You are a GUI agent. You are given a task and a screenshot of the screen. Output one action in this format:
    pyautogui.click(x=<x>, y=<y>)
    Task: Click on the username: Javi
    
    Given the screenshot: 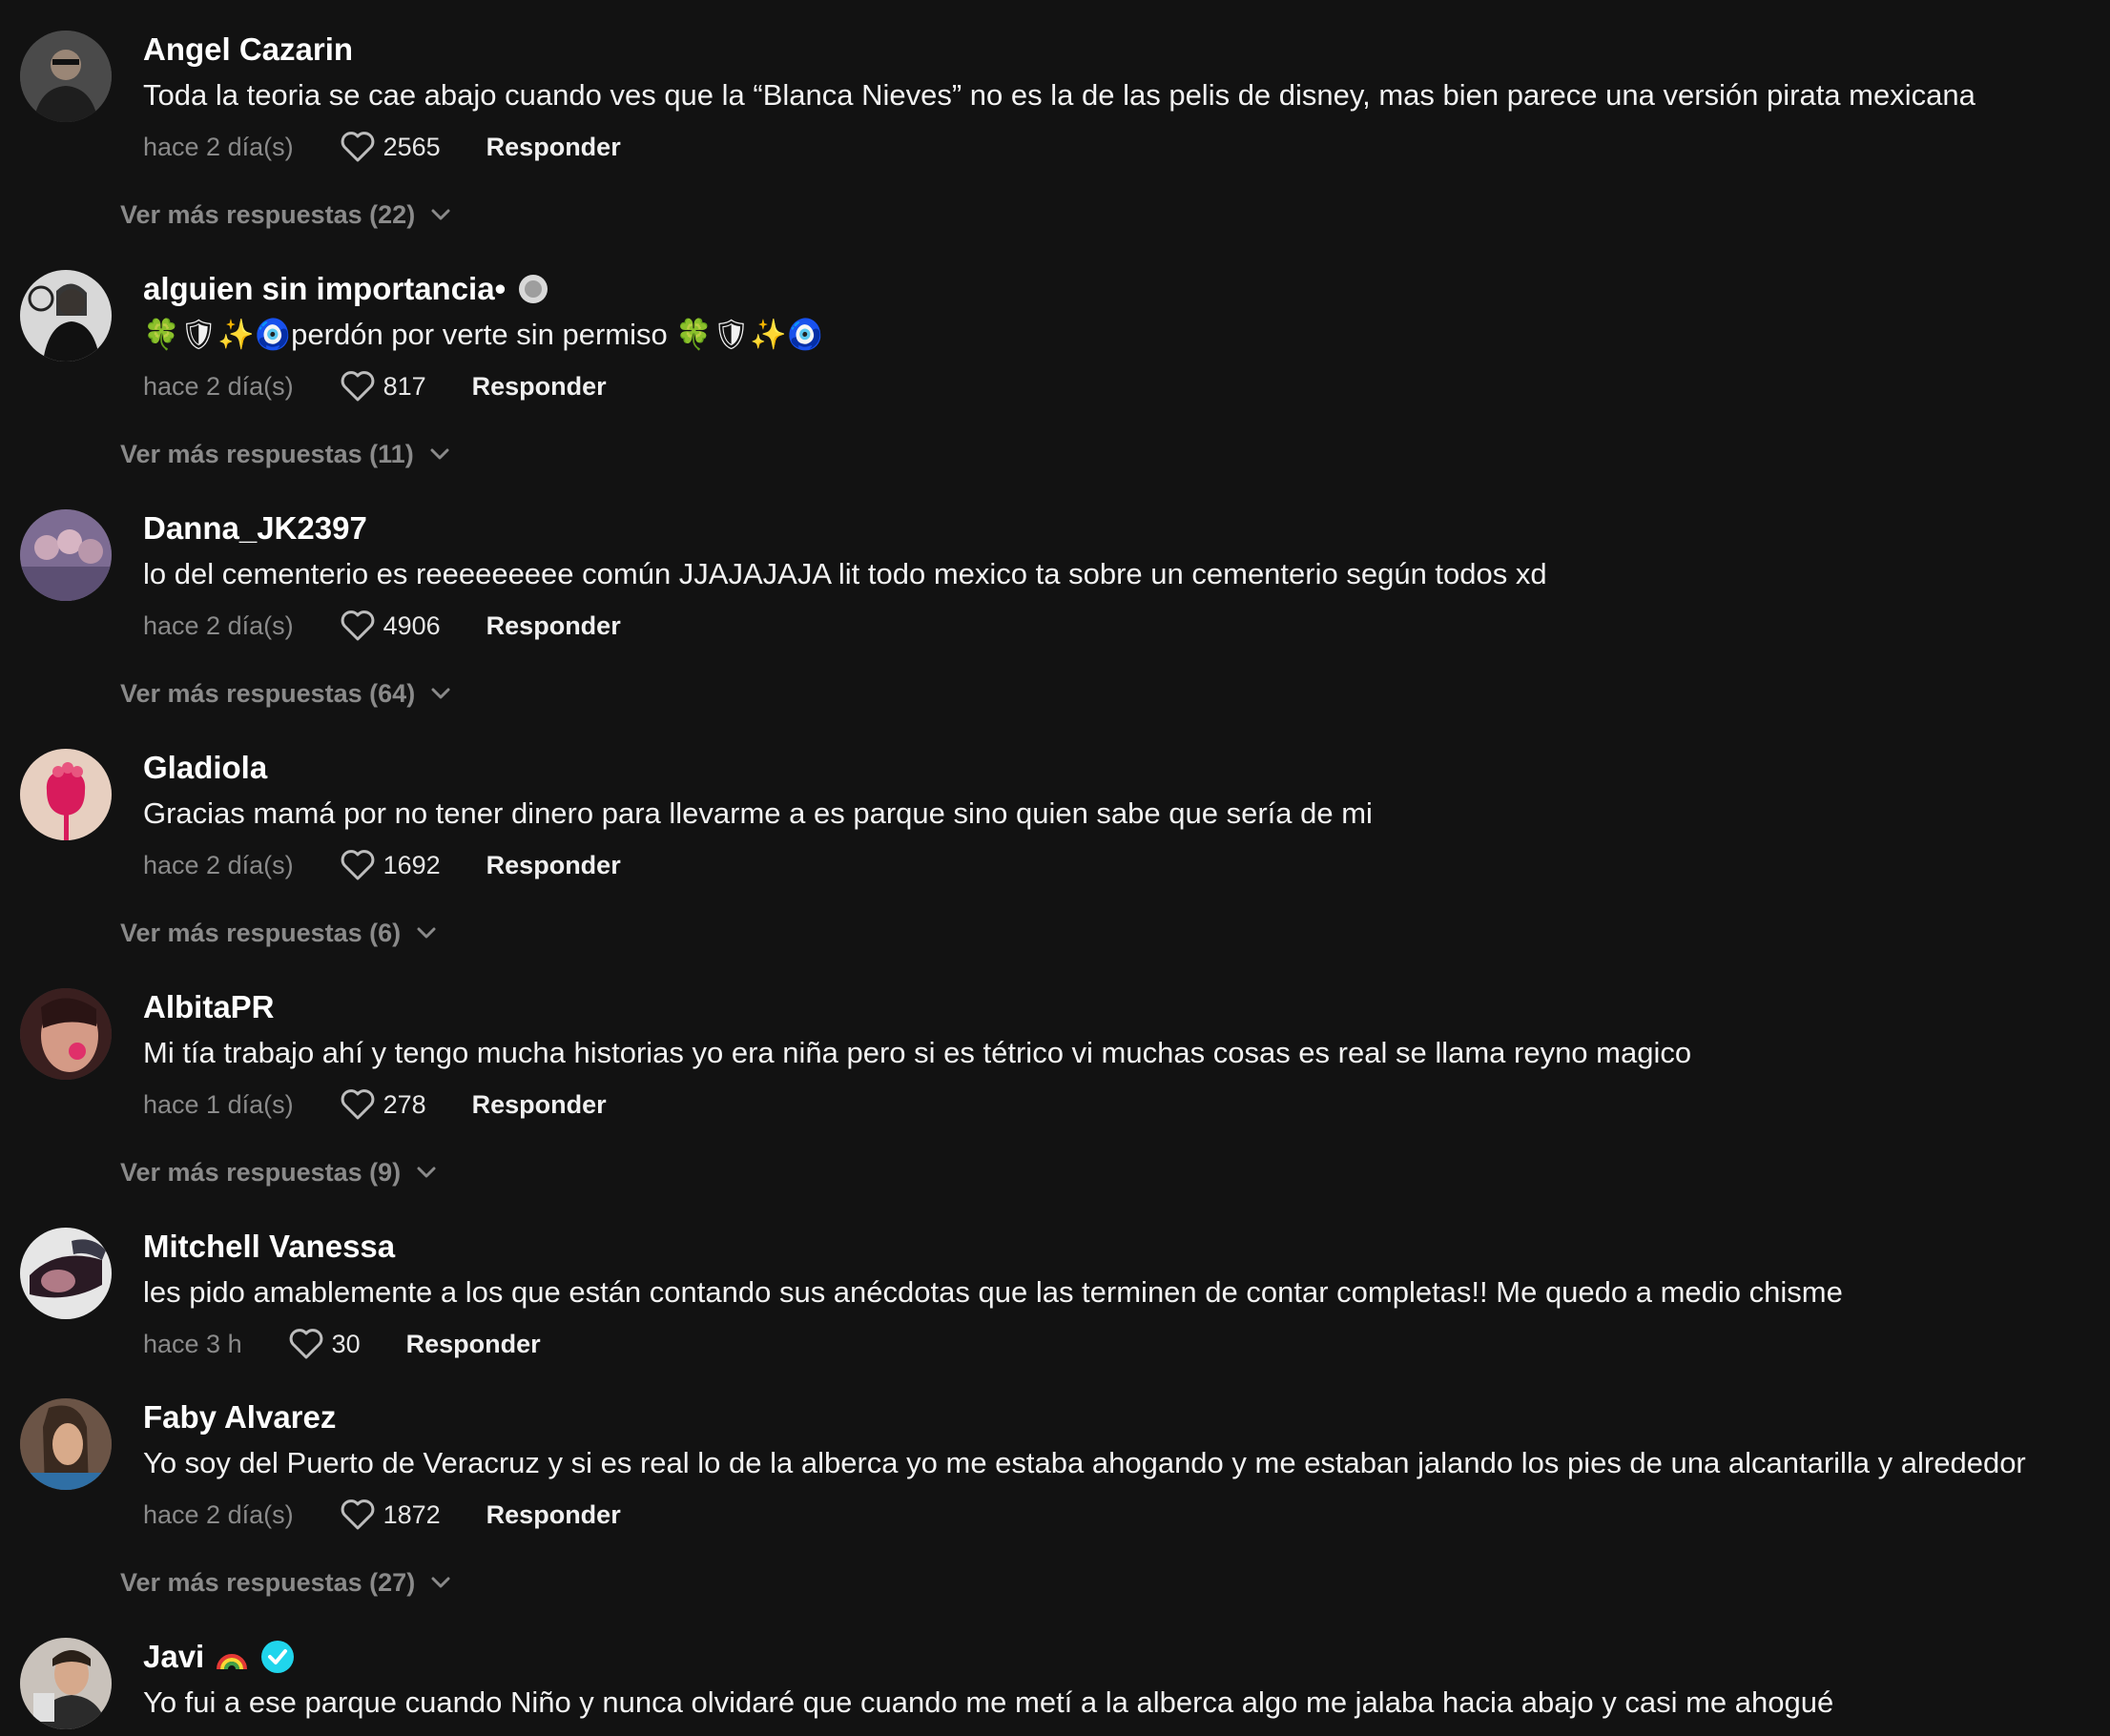 What is the action you would take?
    pyautogui.click(x=219, y=1657)
    